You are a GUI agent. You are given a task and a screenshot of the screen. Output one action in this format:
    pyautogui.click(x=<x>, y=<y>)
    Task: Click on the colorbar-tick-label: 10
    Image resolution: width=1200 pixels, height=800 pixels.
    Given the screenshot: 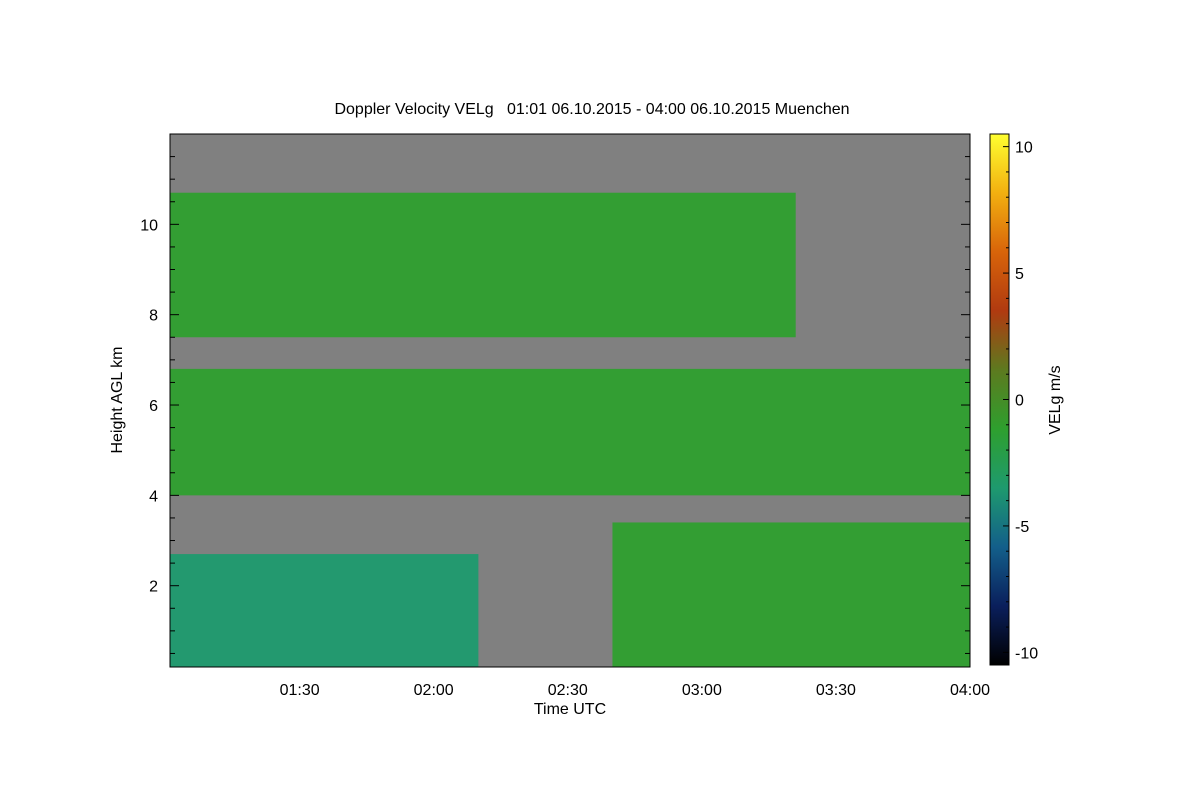 What is the action you would take?
    pyautogui.click(x=1024, y=148)
    